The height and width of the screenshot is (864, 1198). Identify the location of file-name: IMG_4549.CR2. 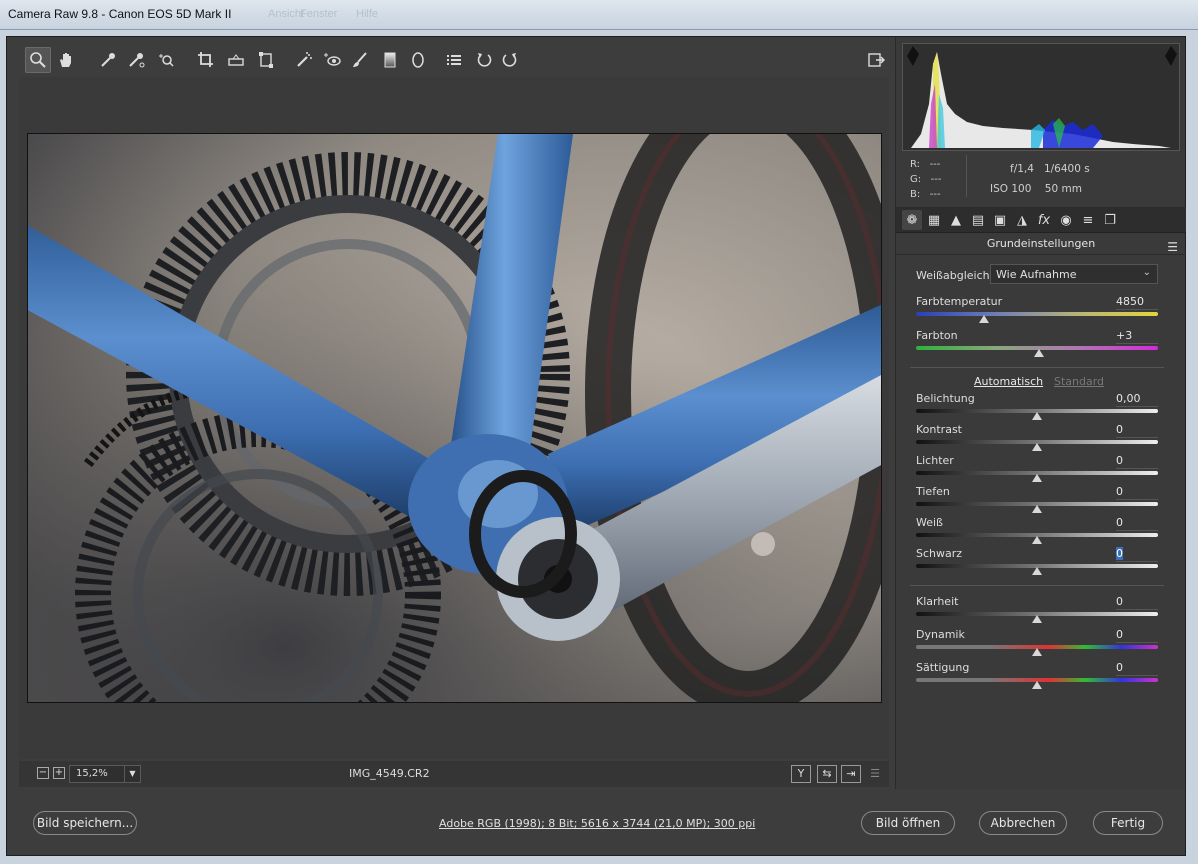
(389, 773).